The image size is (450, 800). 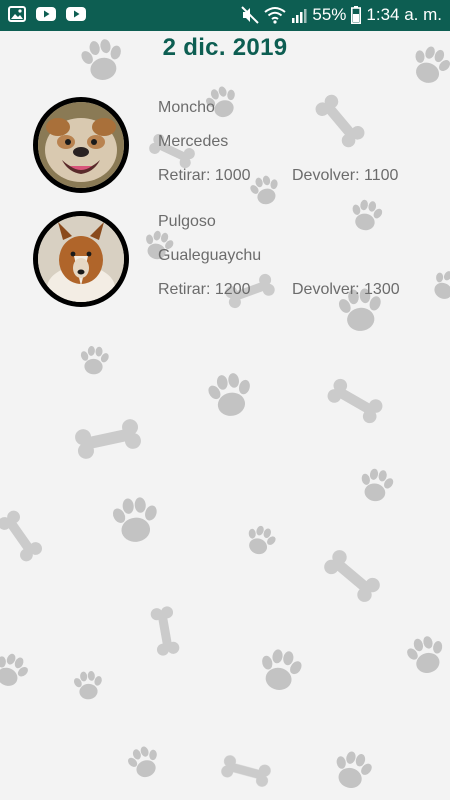 I want to click on pet-times: Retirar: 1200 Devolver: 1300, so click(x=279, y=296).